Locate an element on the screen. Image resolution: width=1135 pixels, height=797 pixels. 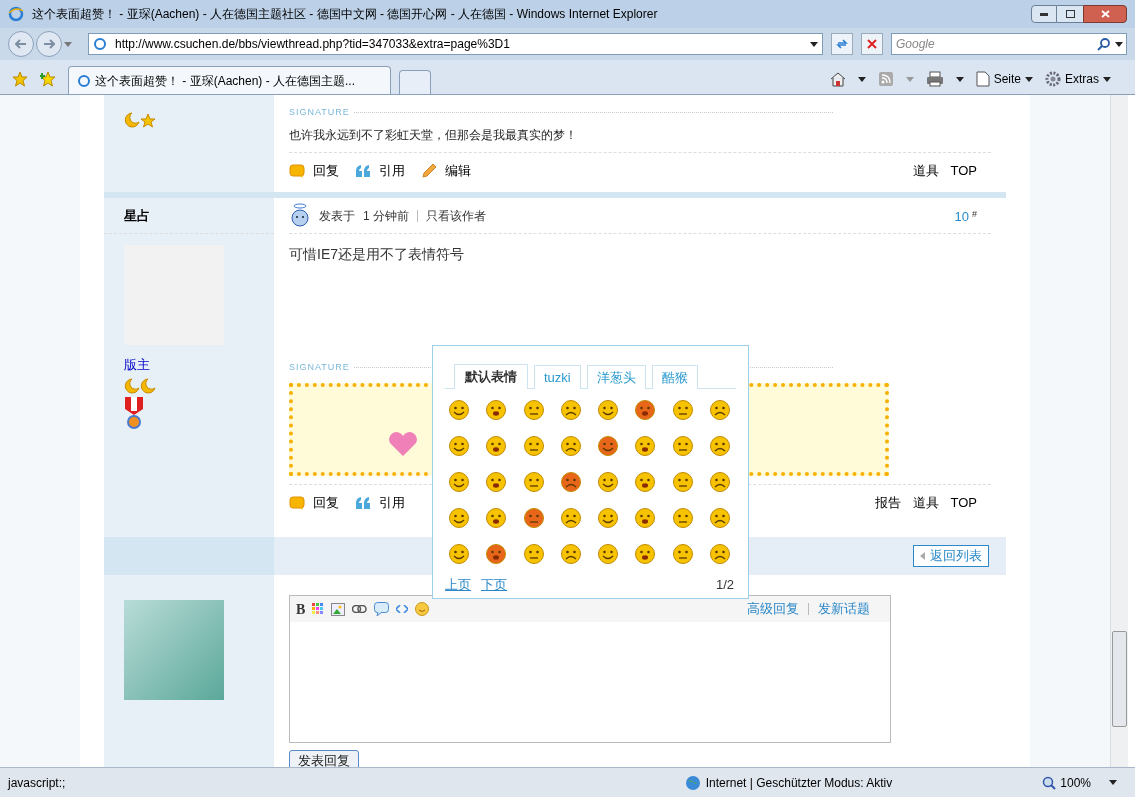
image-icon is located at coordinates (338, 609).